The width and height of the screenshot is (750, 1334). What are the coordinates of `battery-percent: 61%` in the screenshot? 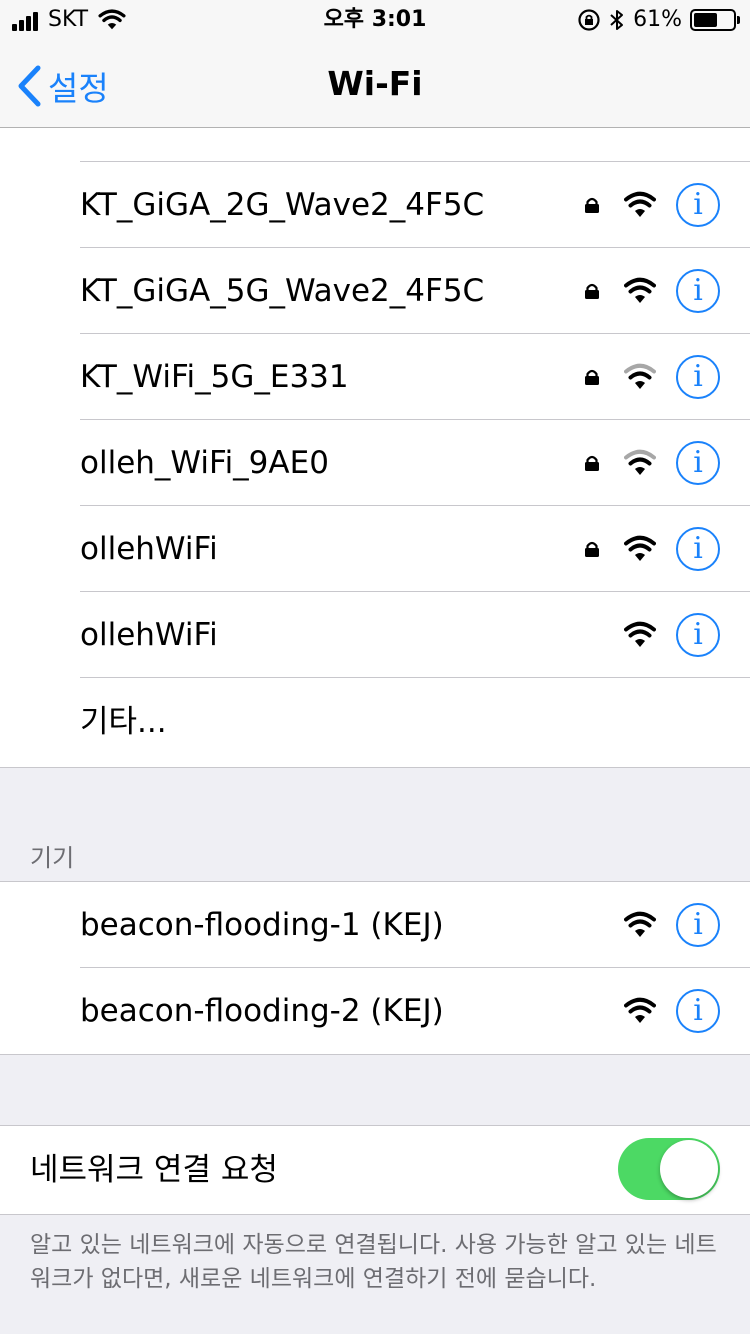 It's located at (657, 19).